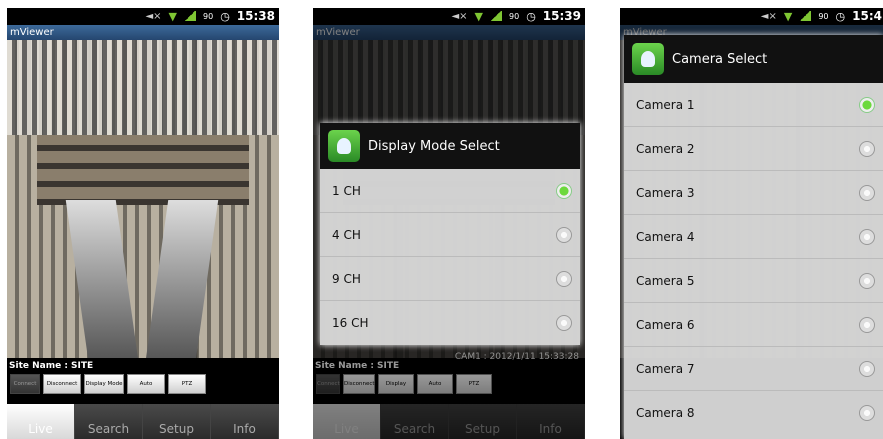  What do you see at coordinates (450, 323) in the screenshot?
I see `option-16ch: 16 CH` at bounding box center [450, 323].